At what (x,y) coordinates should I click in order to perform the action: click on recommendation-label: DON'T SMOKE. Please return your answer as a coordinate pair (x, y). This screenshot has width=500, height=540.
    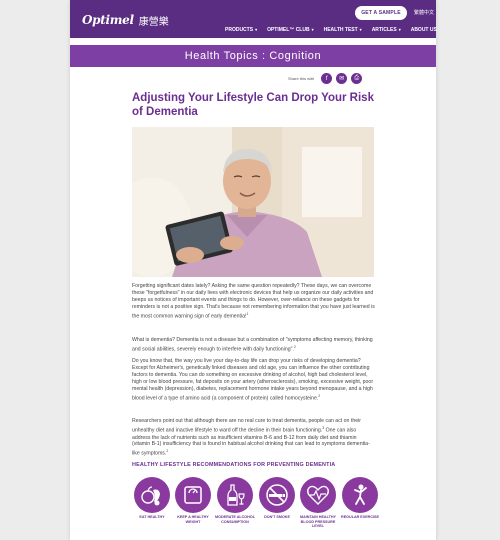
    Looking at the image, I should click on (277, 517).